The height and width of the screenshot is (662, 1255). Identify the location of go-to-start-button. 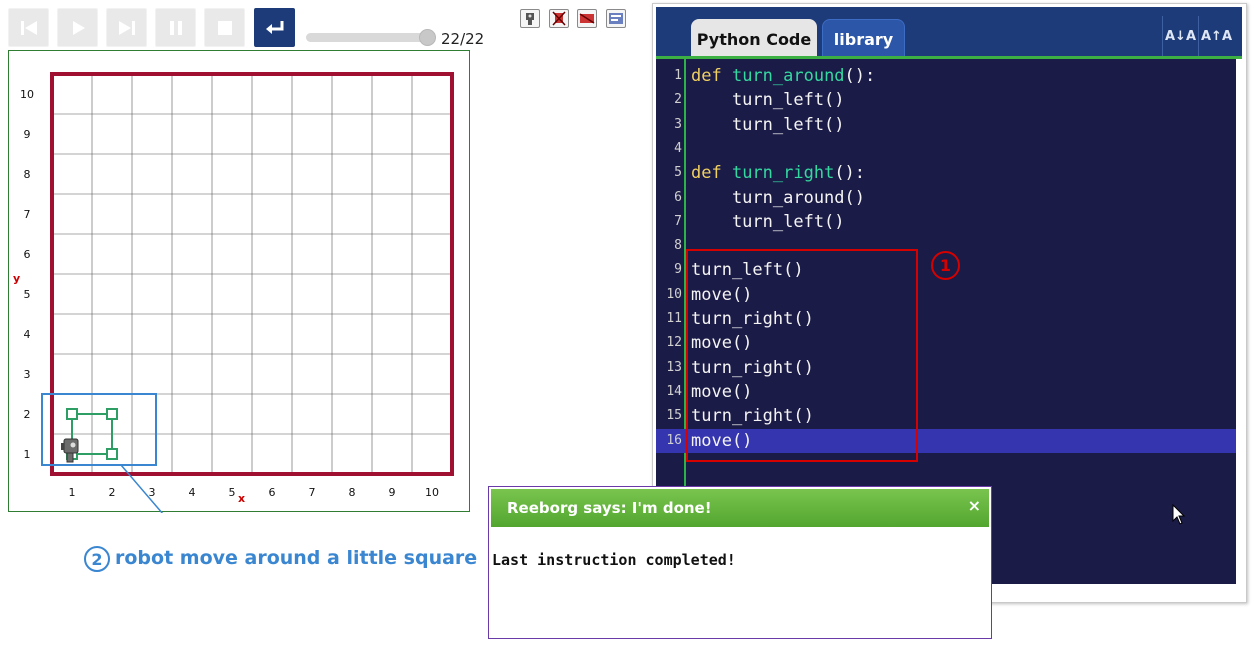
(28, 27).